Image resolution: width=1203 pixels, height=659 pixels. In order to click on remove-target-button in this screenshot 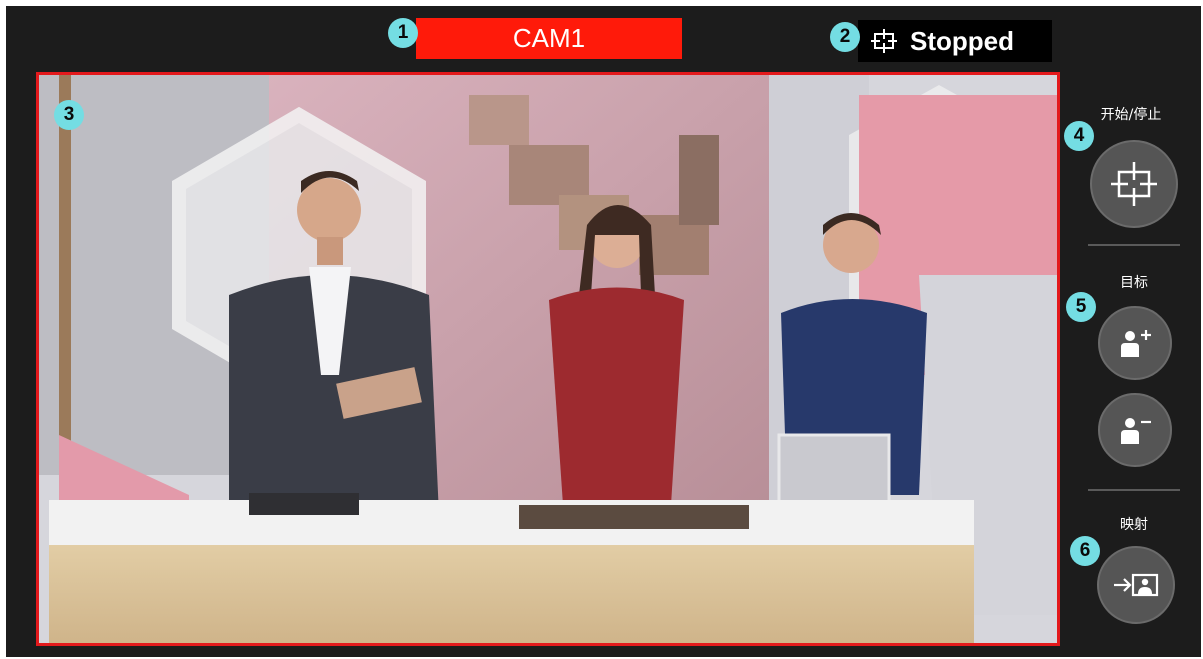, I will do `click(1135, 430)`.